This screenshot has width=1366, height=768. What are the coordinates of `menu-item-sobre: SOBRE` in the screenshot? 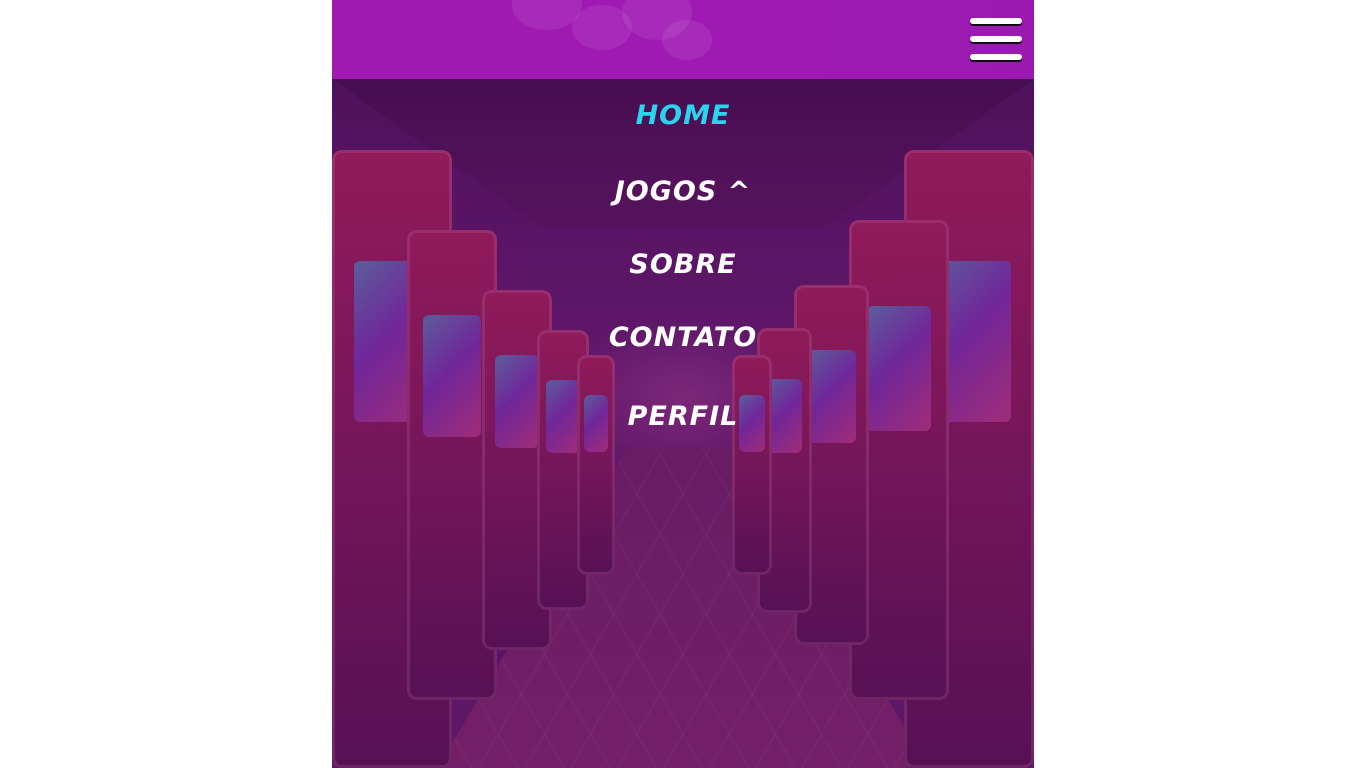 It's located at (683, 264).